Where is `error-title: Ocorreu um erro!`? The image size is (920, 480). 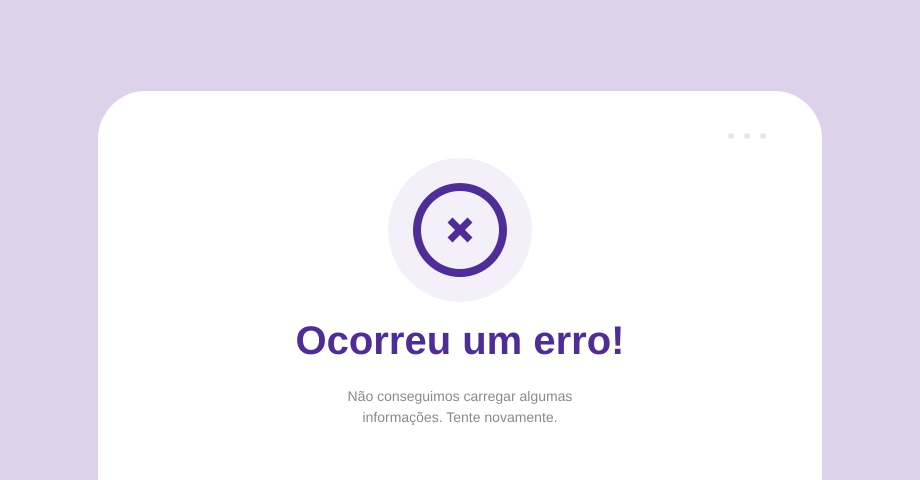 error-title: Ocorreu um erro! is located at coordinates (460, 341).